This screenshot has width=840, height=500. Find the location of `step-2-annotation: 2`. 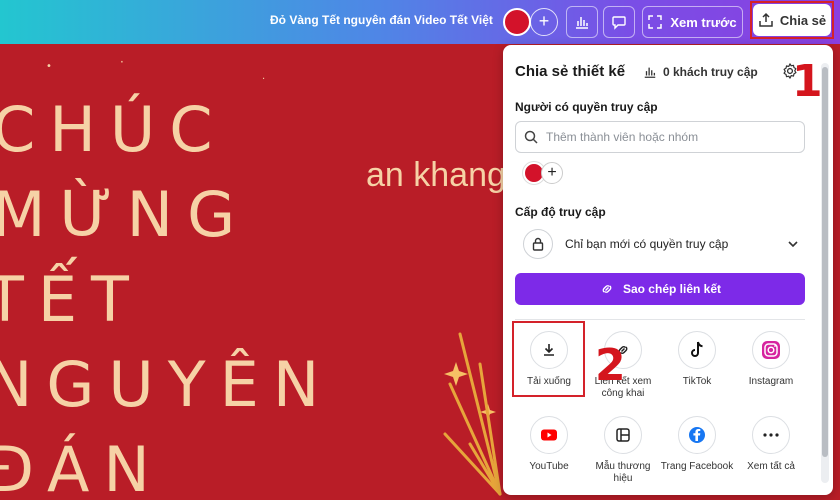

step-2-annotation: 2 is located at coordinates (610, 365).